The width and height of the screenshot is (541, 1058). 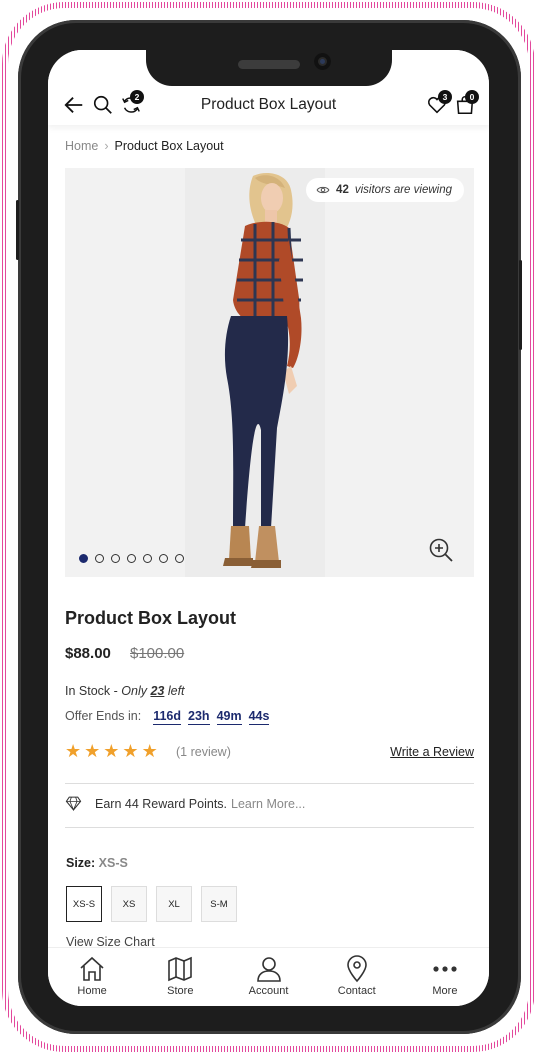 I want to click on product-old-price: $100.00, so click(x=157, y=653).